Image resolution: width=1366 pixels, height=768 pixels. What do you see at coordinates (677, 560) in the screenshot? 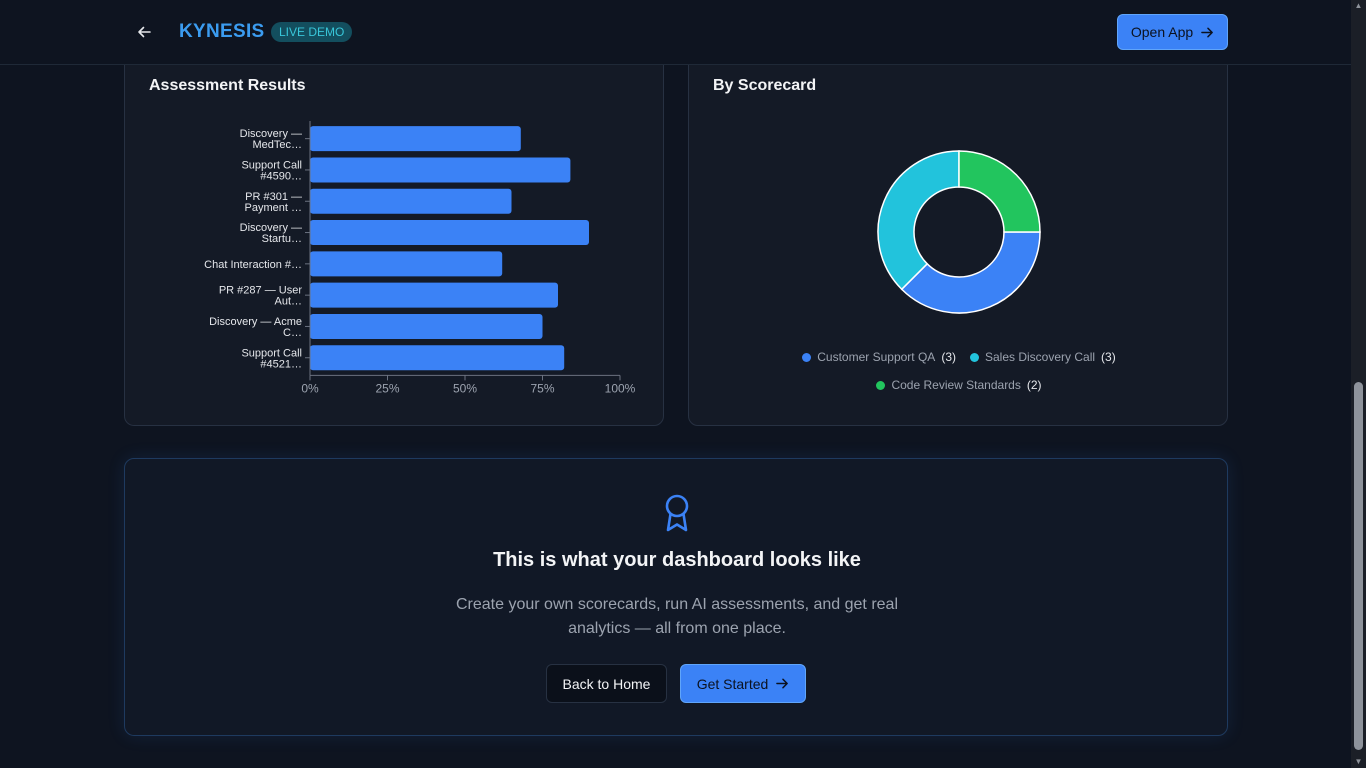
I see `cta-title: This is what your dashboard looks like` at bounding box center [677, 560].